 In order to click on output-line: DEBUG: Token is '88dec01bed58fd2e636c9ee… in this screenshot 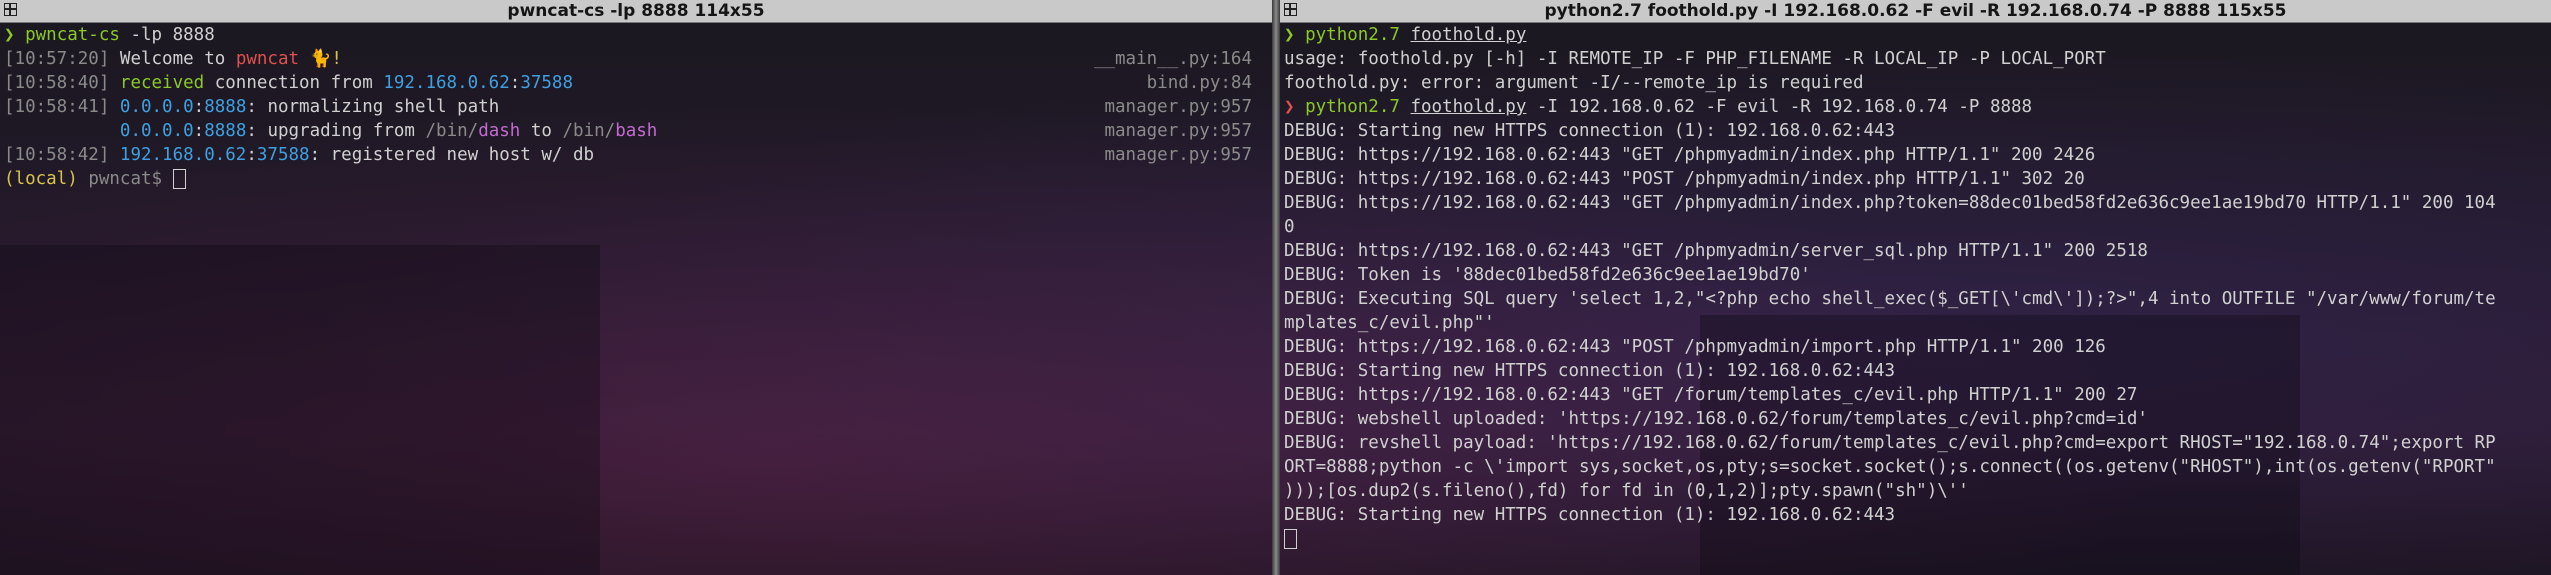, I will do `click(1547, 275)`.